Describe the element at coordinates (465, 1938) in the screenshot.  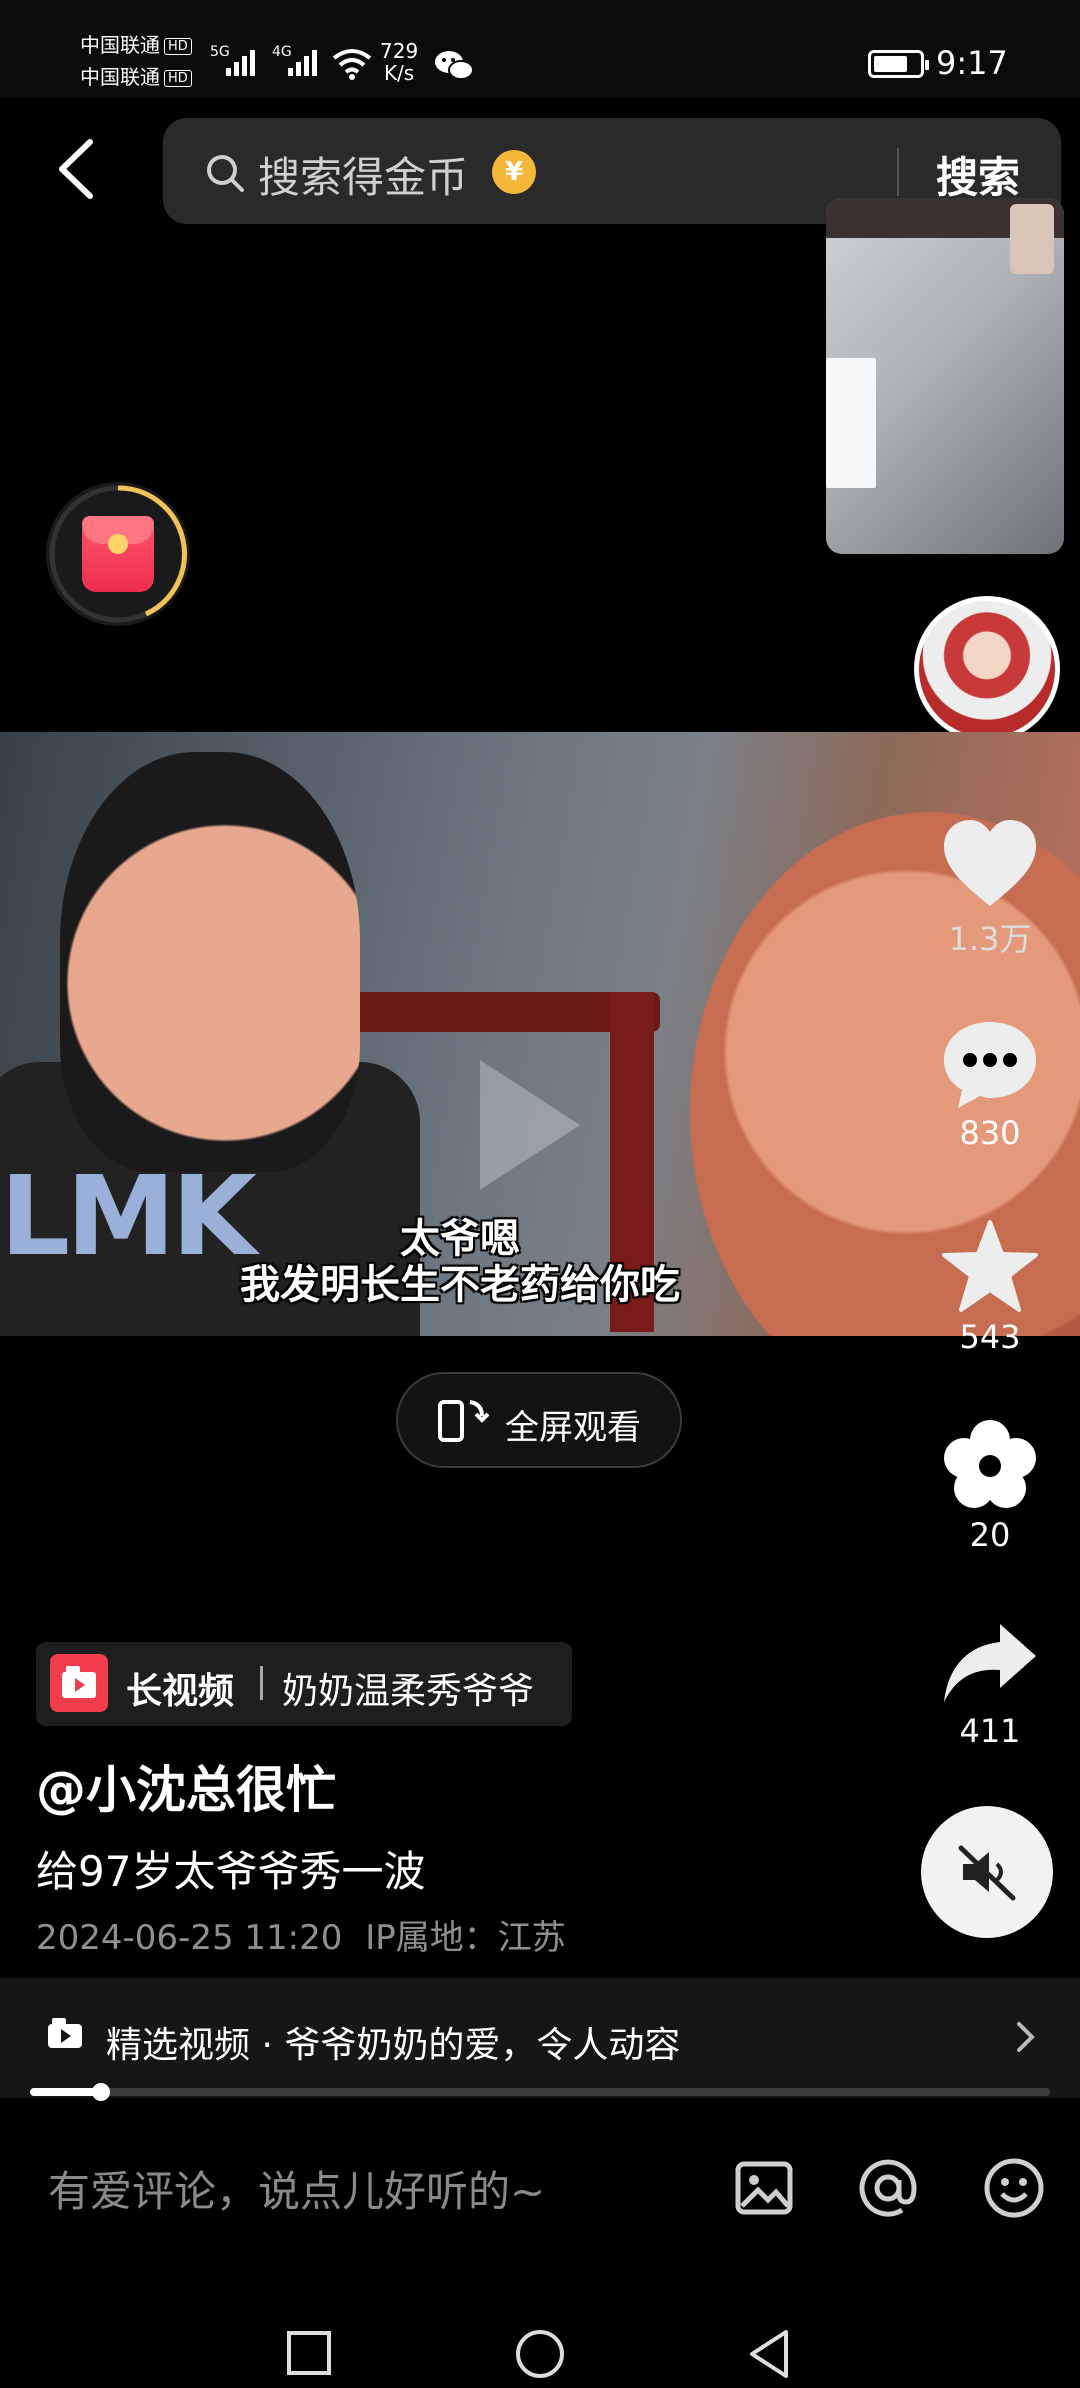
I see `ip-location: IP属地：江苏` at that location.